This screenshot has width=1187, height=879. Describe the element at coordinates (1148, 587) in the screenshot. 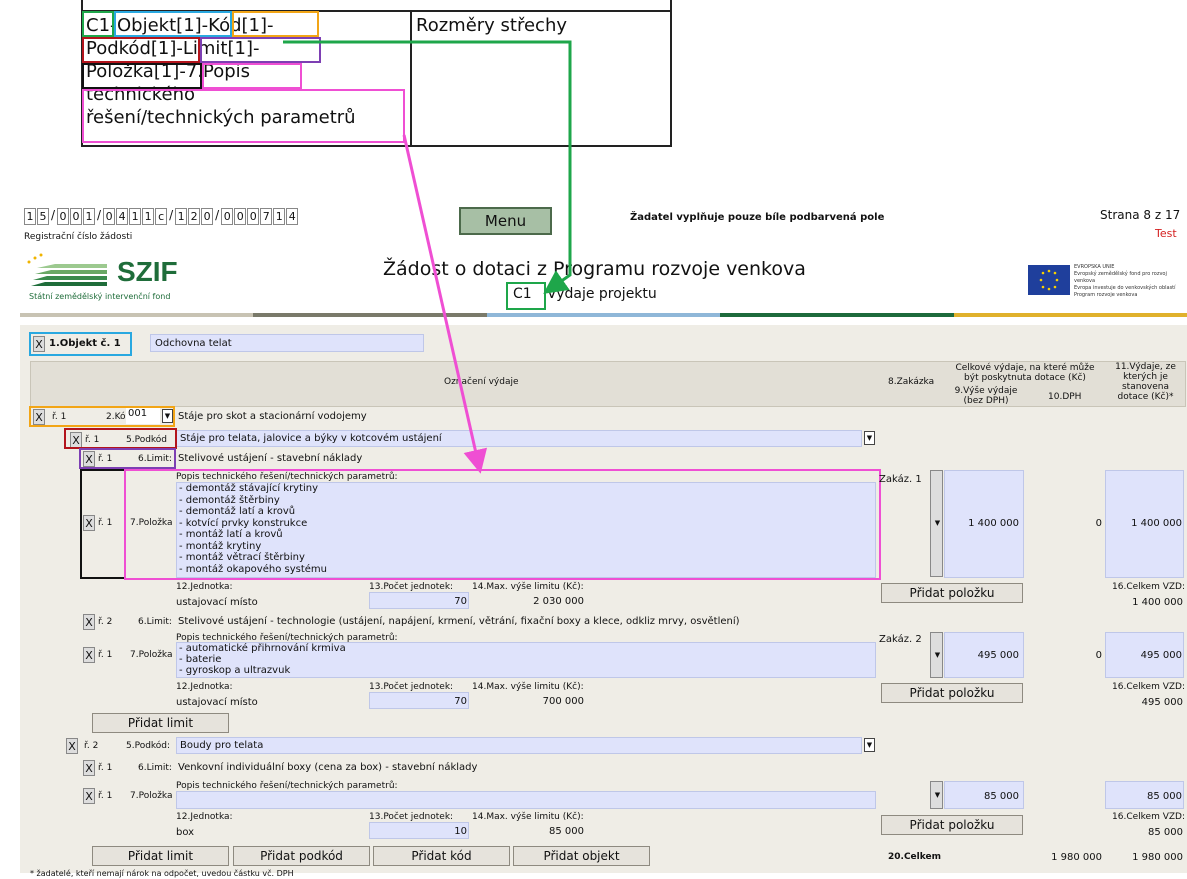

I see `celkem-vzd-label: 16.Celkem VZD:` at that location.